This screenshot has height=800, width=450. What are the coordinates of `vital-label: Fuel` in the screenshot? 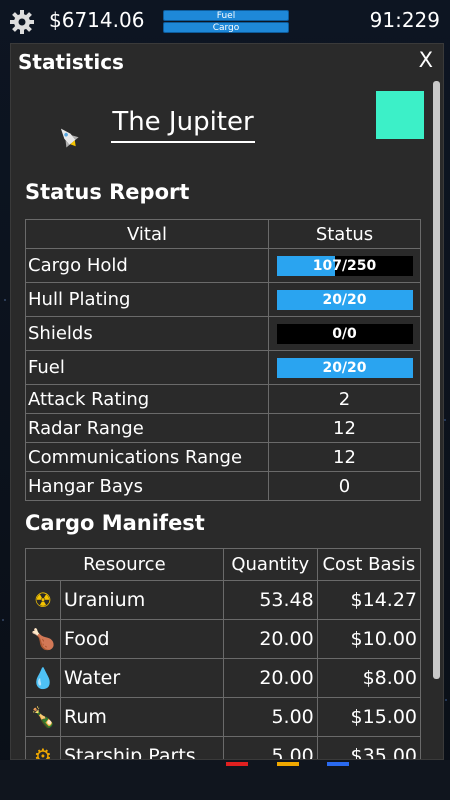 It's located at (147, 367).